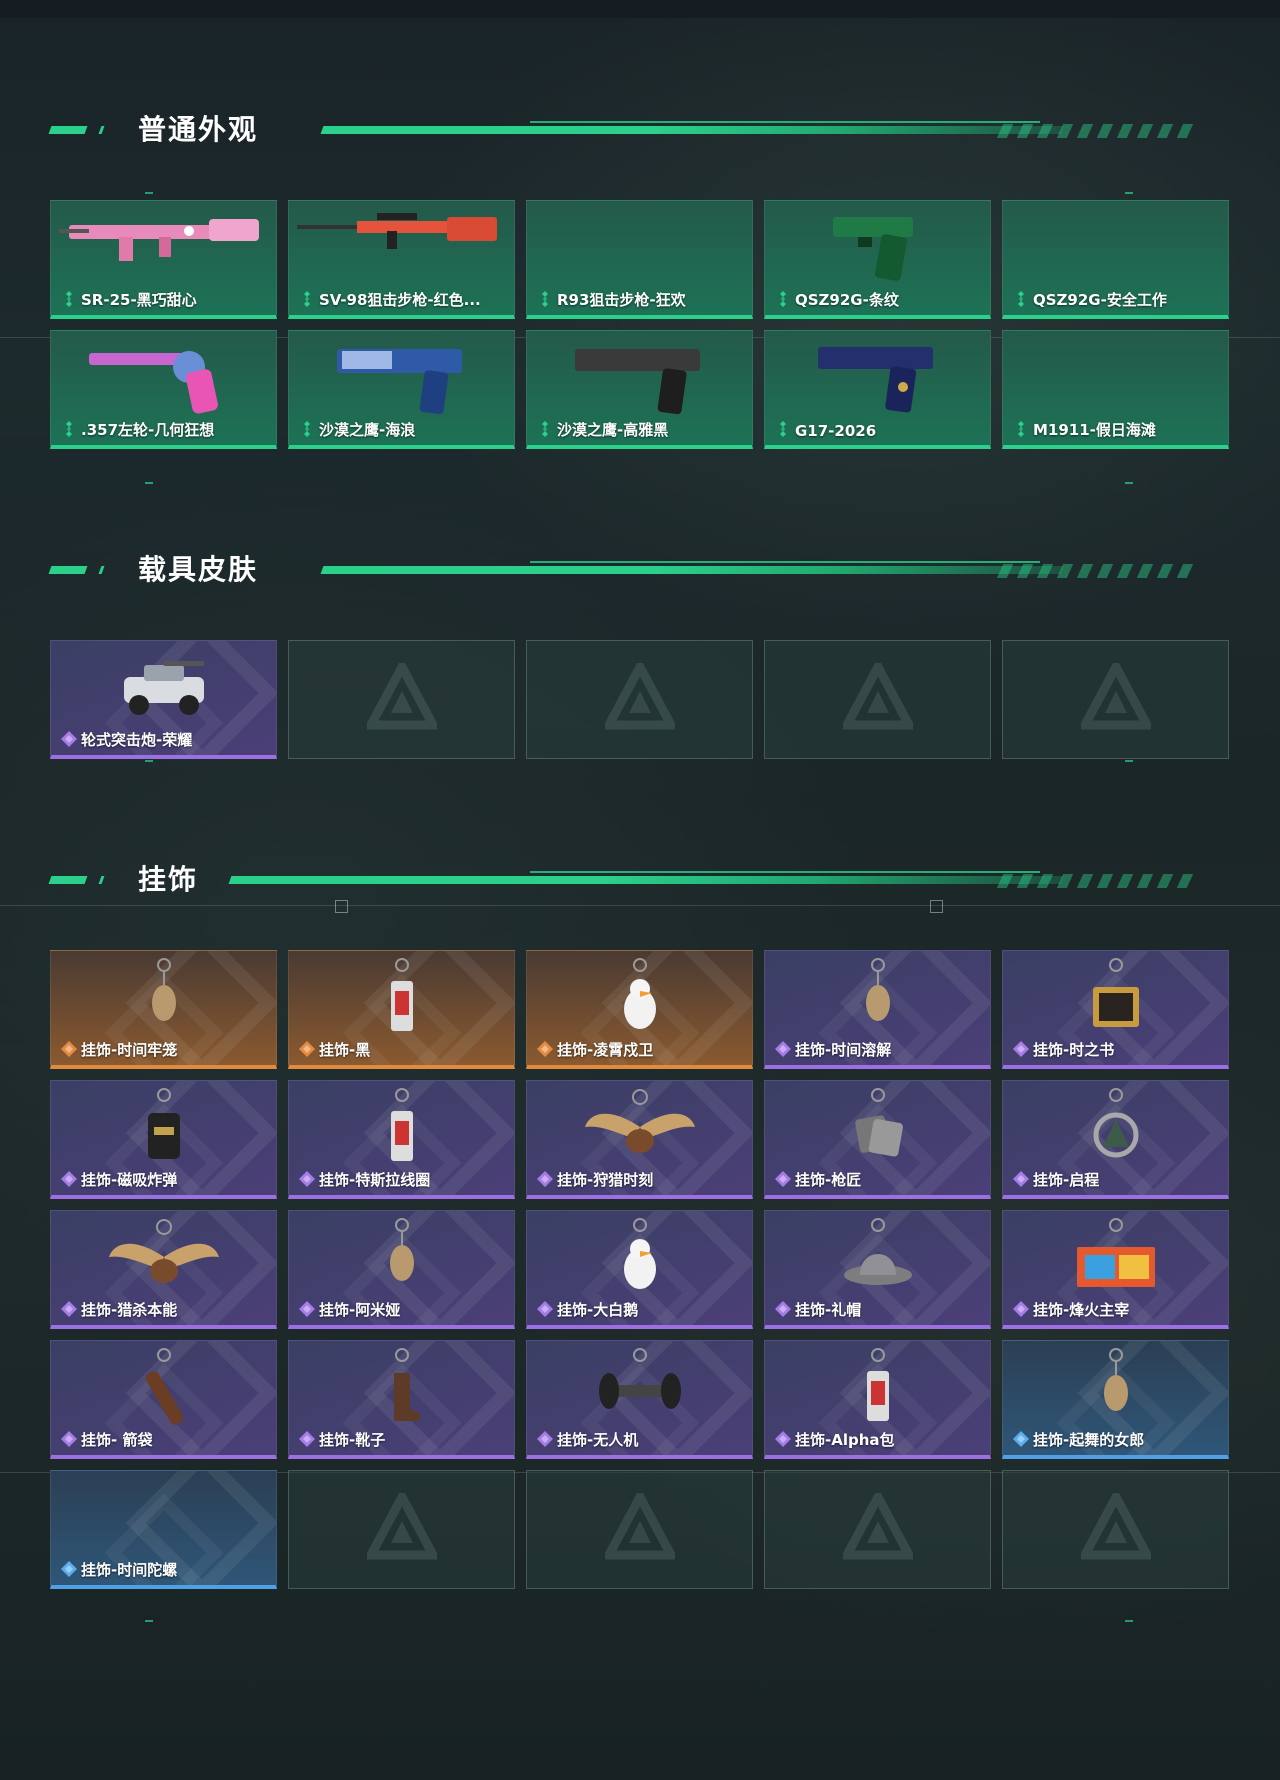  What do you see at coordinates (845, 1440) in the screenshot?
I see `item-label: 挂饰-Alpha包` at bounding box center [845, 1440].